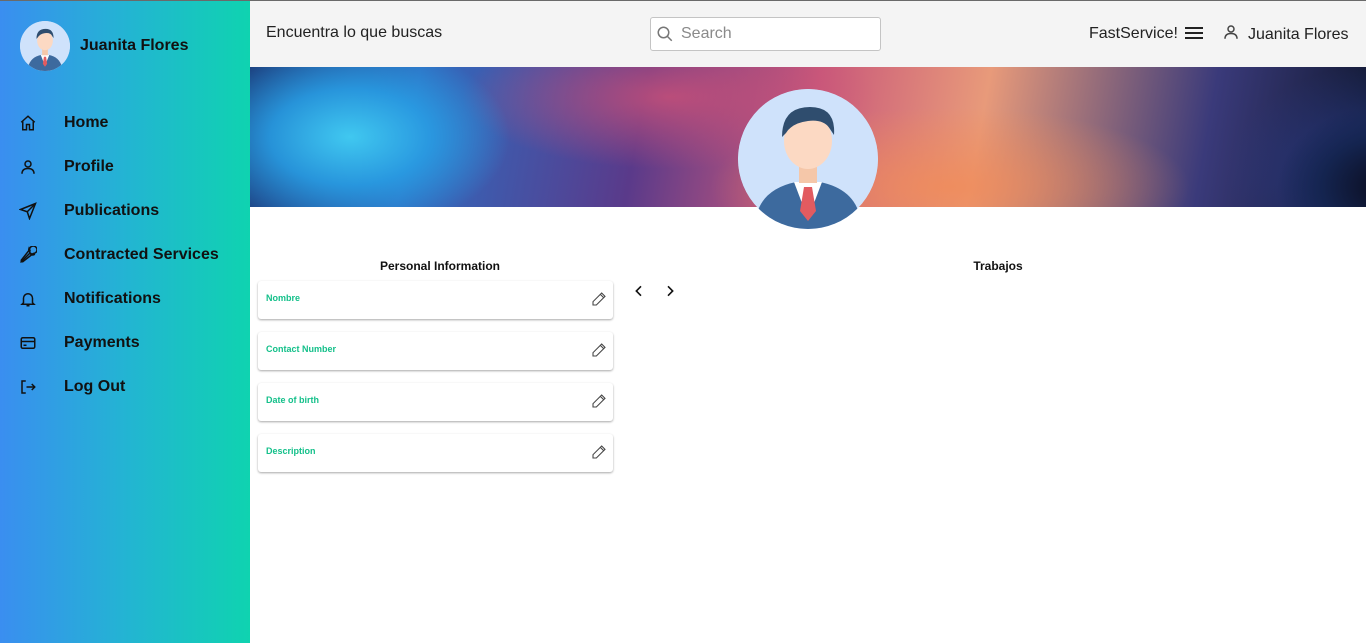 The height and width of the screenshot is (643, 1366). I want to click on chevron-right-icon, so click(670, 291).